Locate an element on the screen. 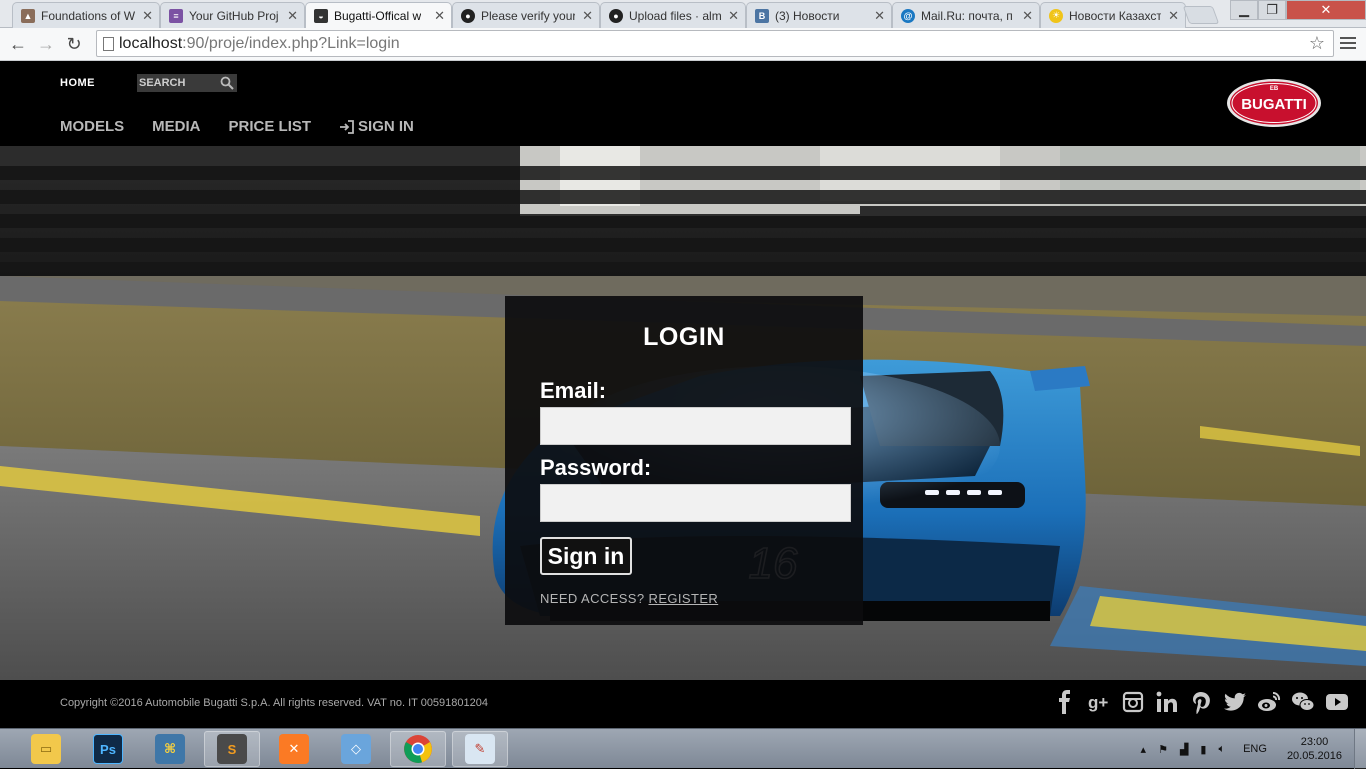  tab-title: Your GitHub Proj is located at coordinates (234, 15).